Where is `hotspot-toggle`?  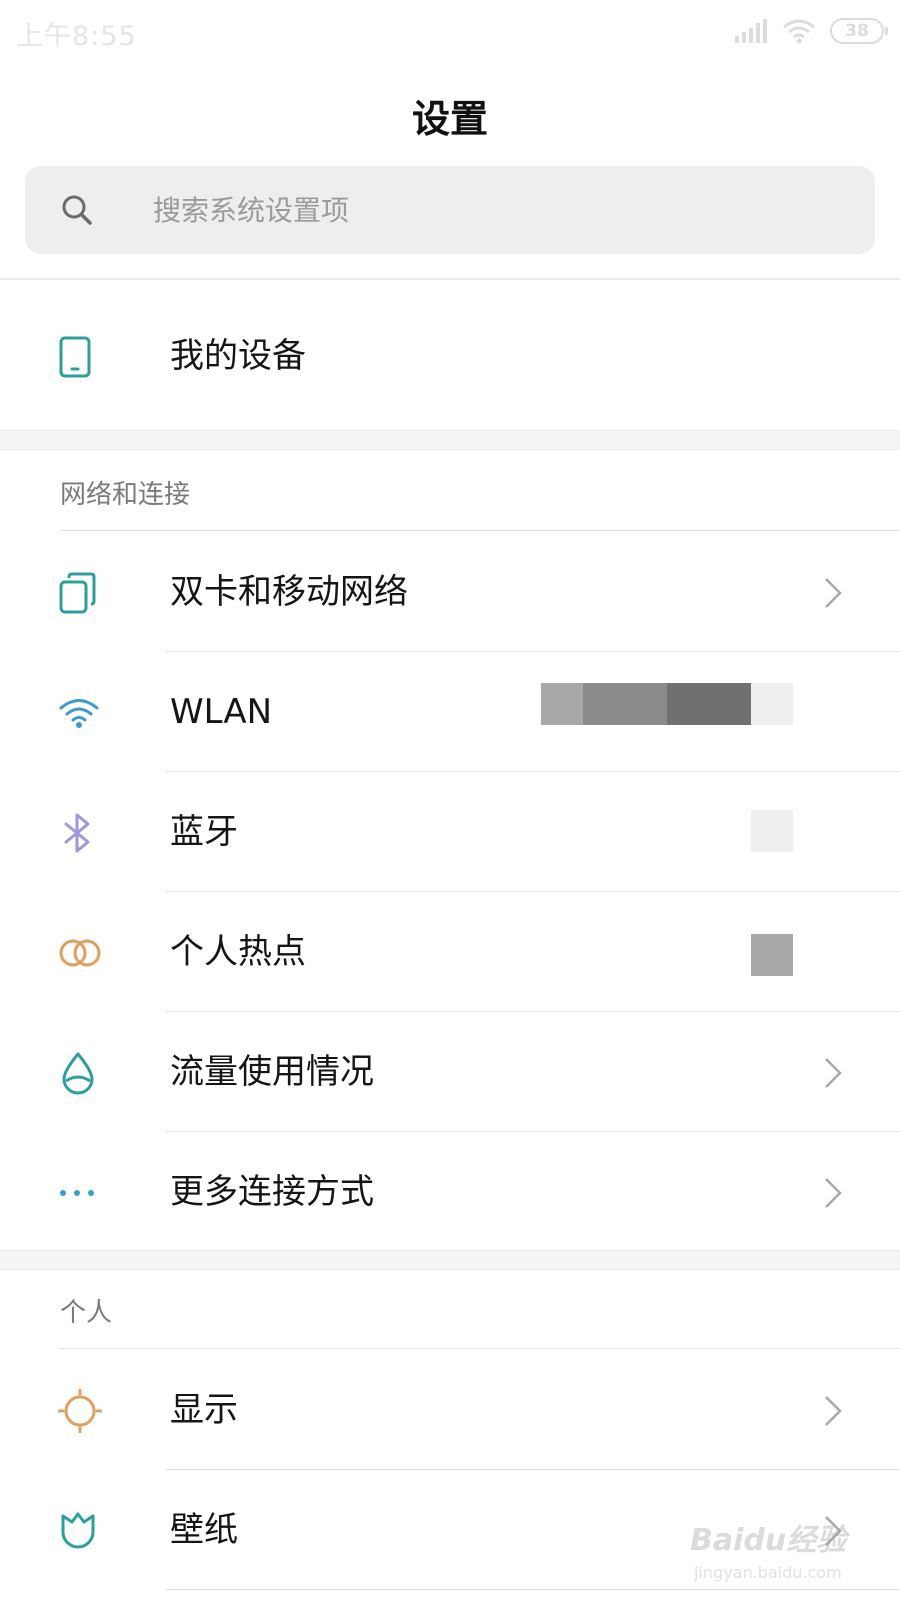
hotspot-toggle is located at coordinates (772, 955).